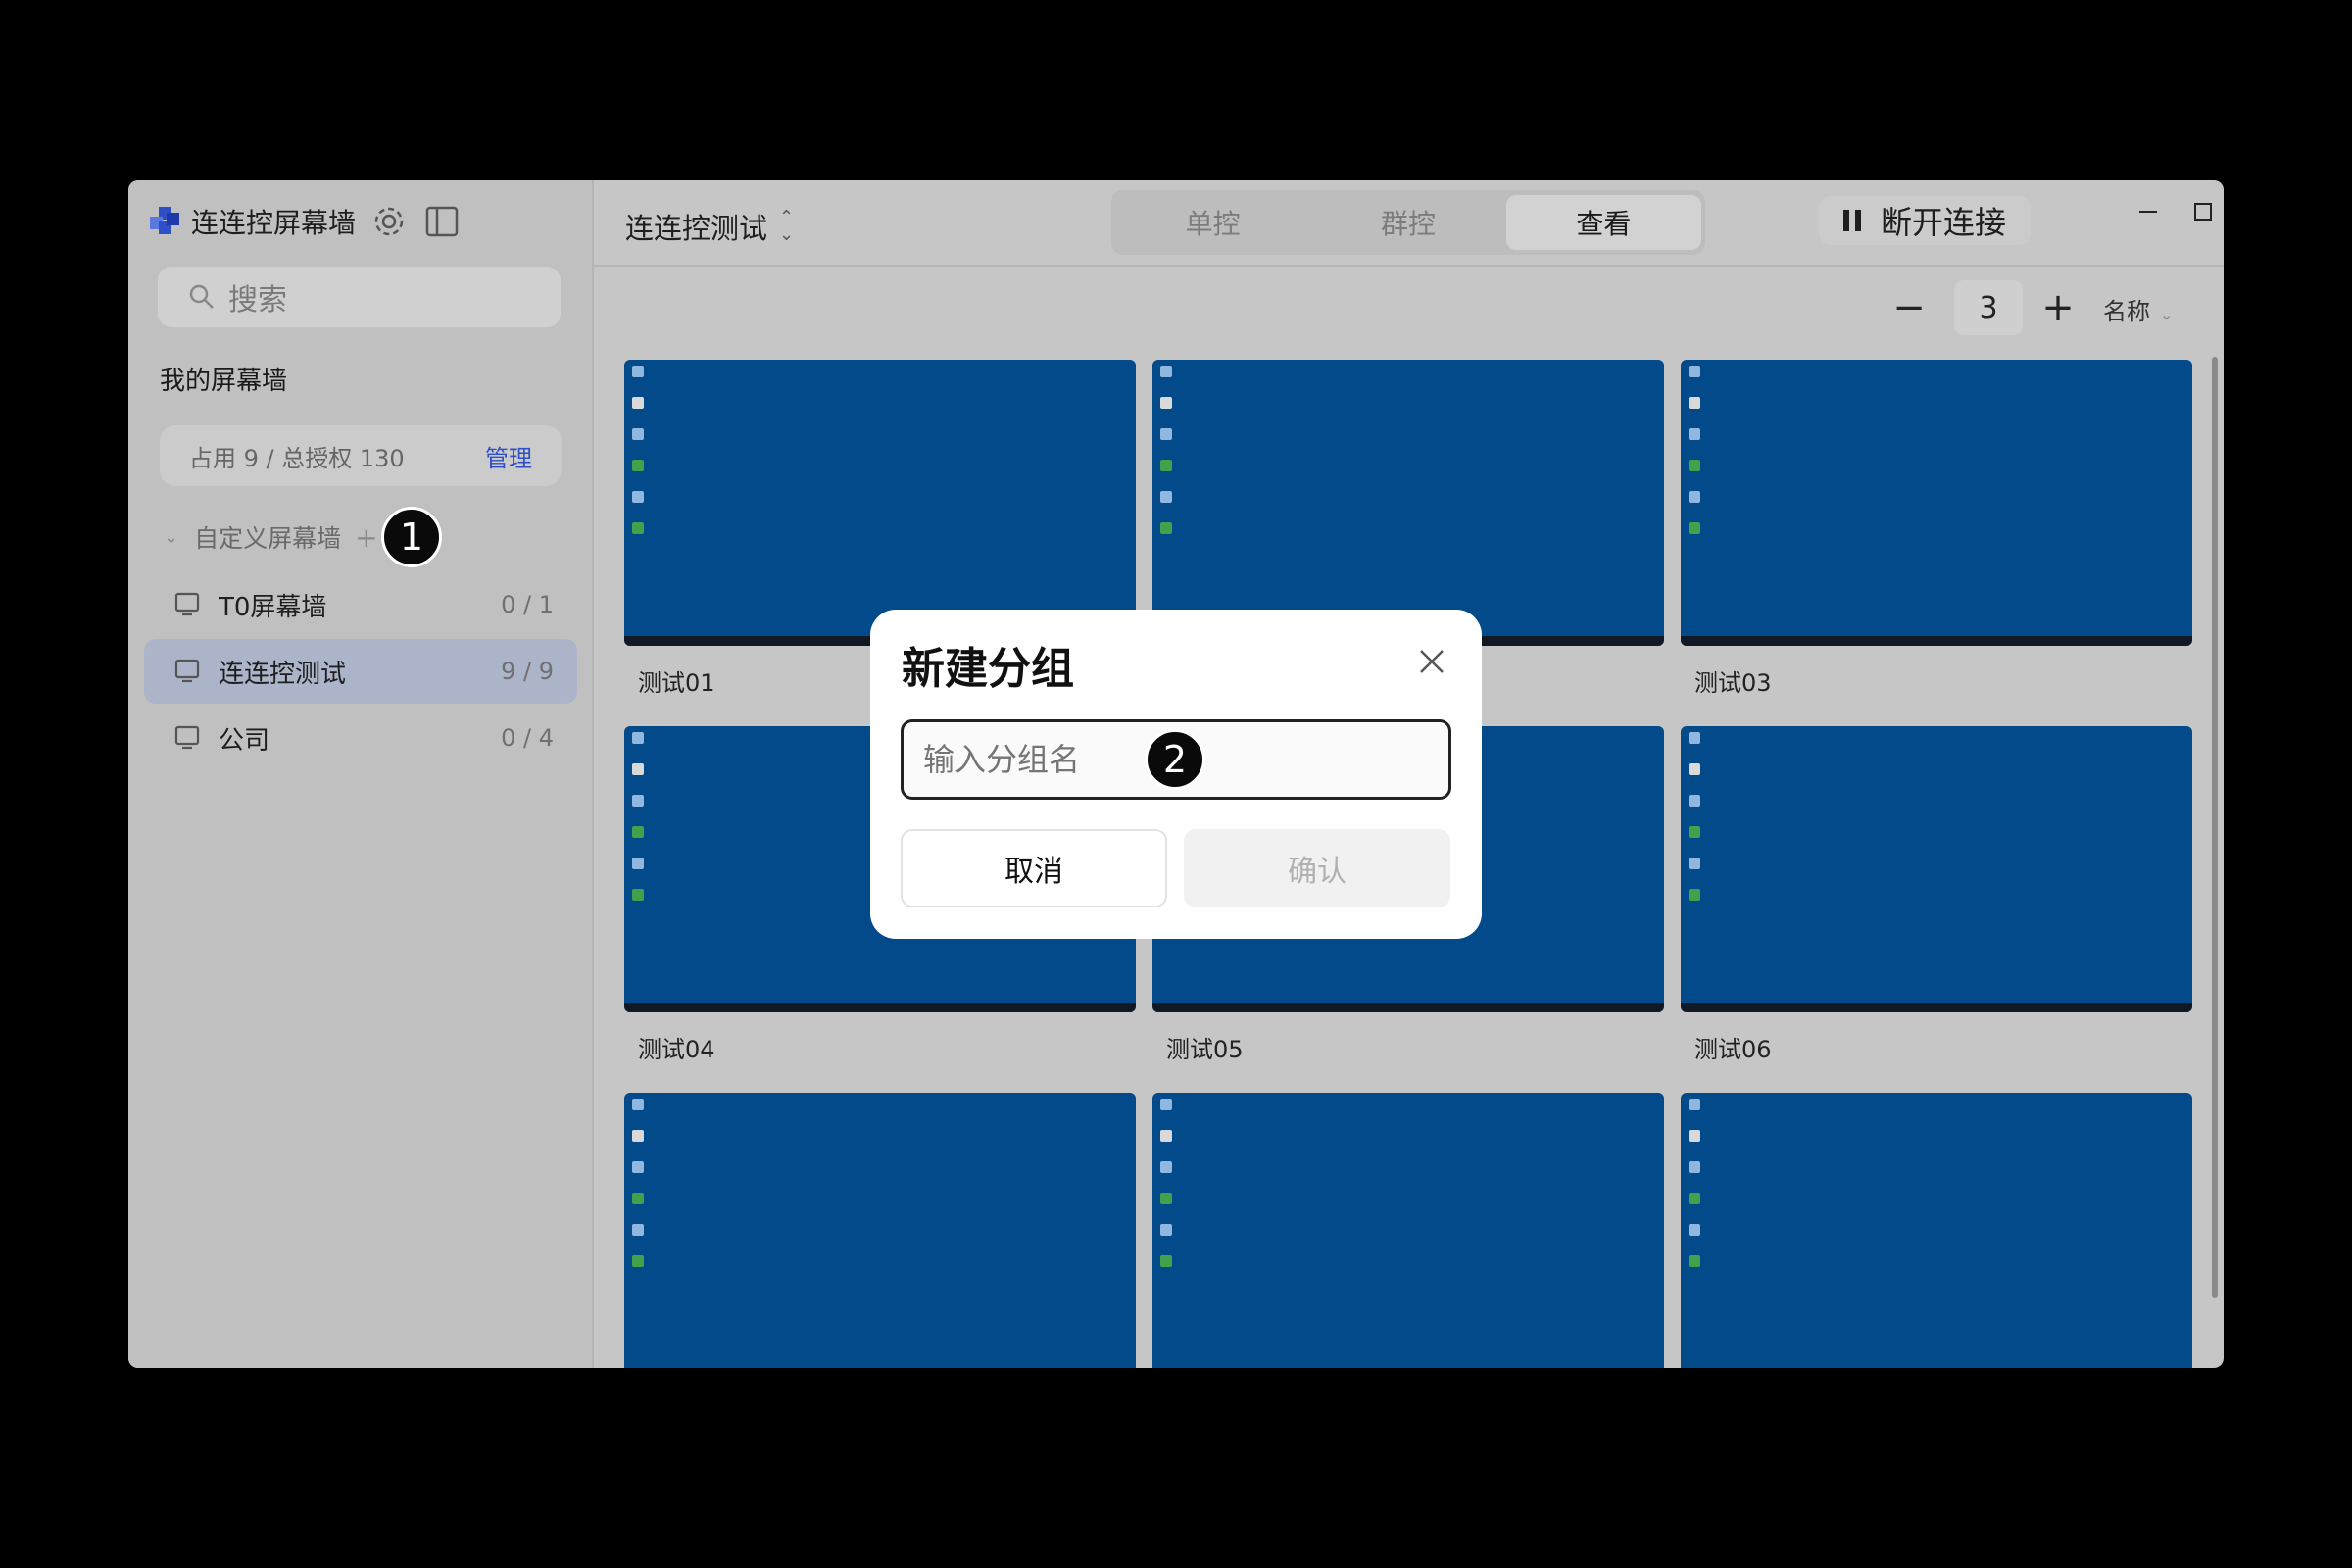  Describe the element at coordinates (676, 1049) in the screenshot. I see `screen-name: 测试04` at that location.